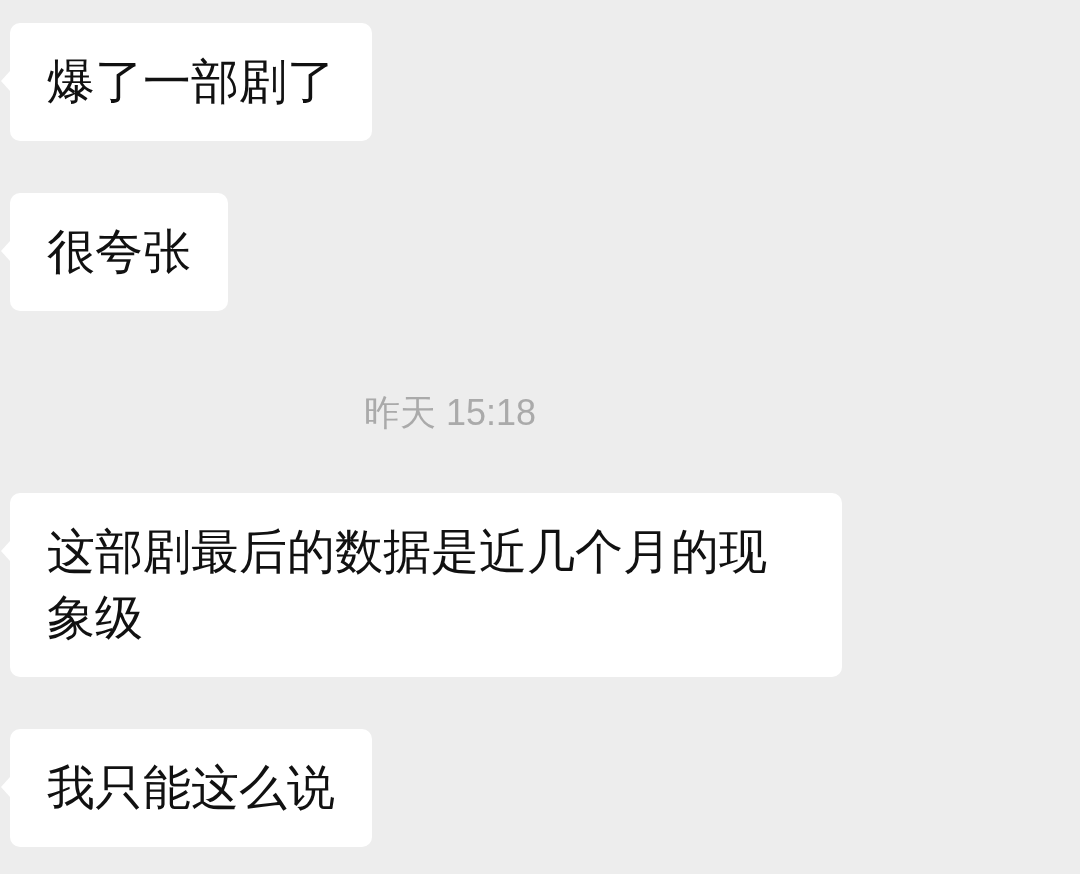 This screenshot has width=1080, height=874. Describe the element at coordinates (191, 788) in the screenshot. I see `message-bubble: 我只能这么说` at that location.